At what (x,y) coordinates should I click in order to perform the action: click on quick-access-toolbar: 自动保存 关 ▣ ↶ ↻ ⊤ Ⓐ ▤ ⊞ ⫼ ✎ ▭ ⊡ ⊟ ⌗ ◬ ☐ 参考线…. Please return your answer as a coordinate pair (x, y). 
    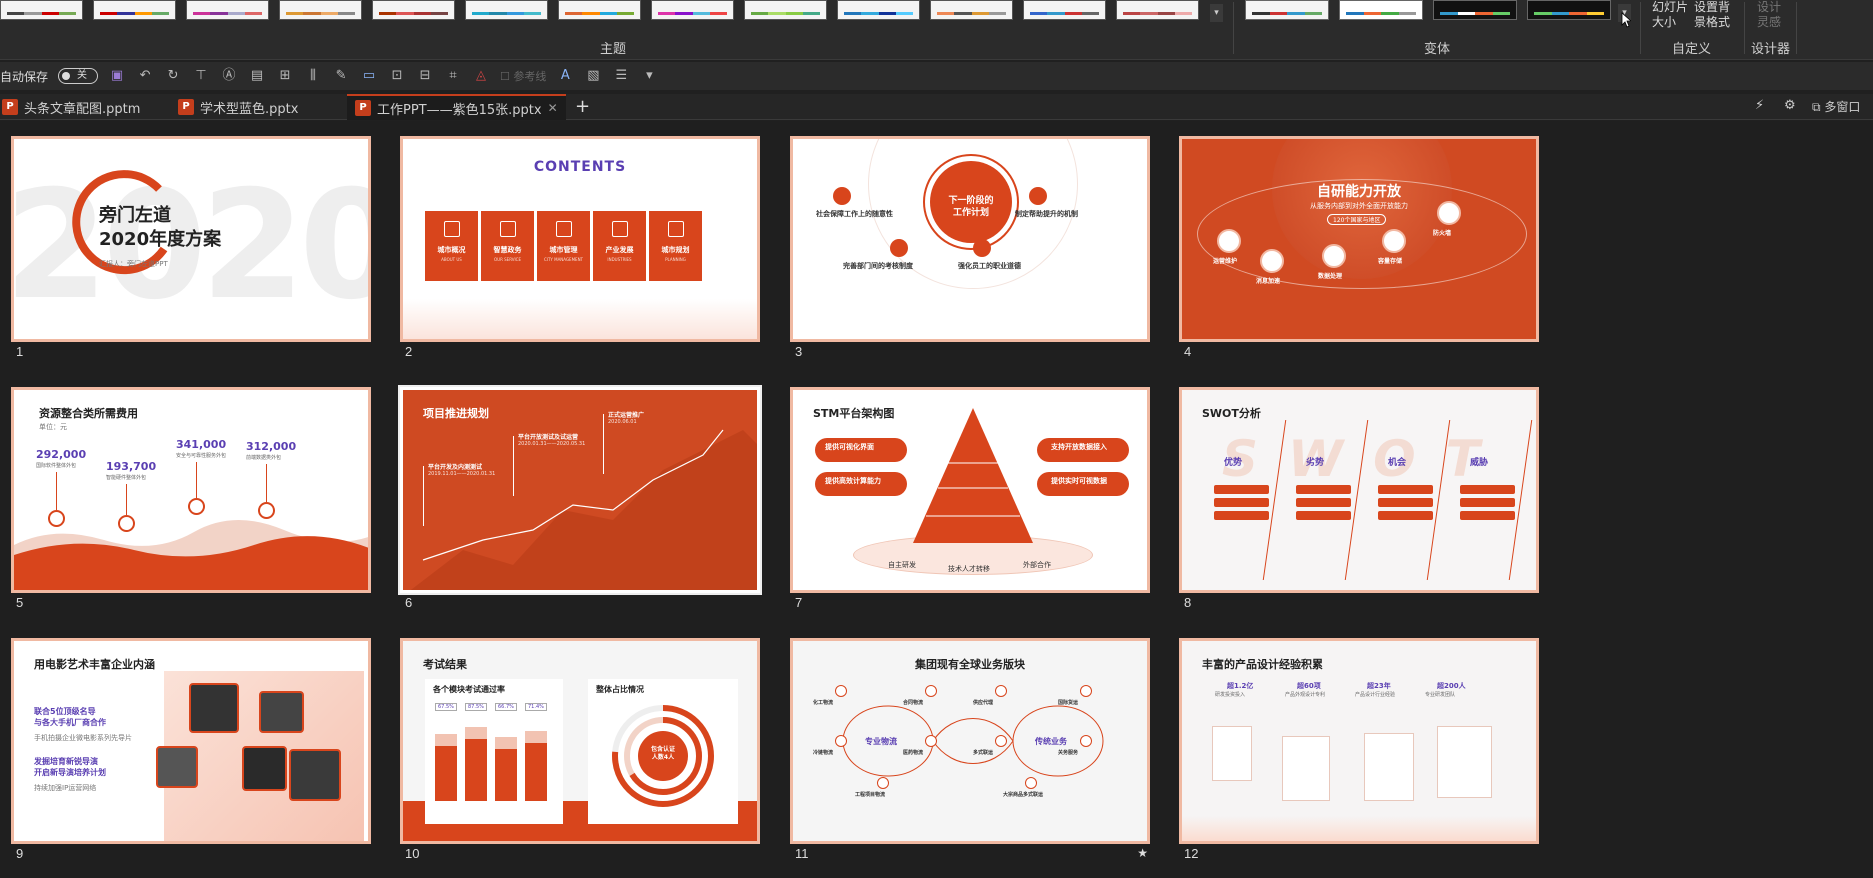
    Looking at the image, I should click on (936, 76).